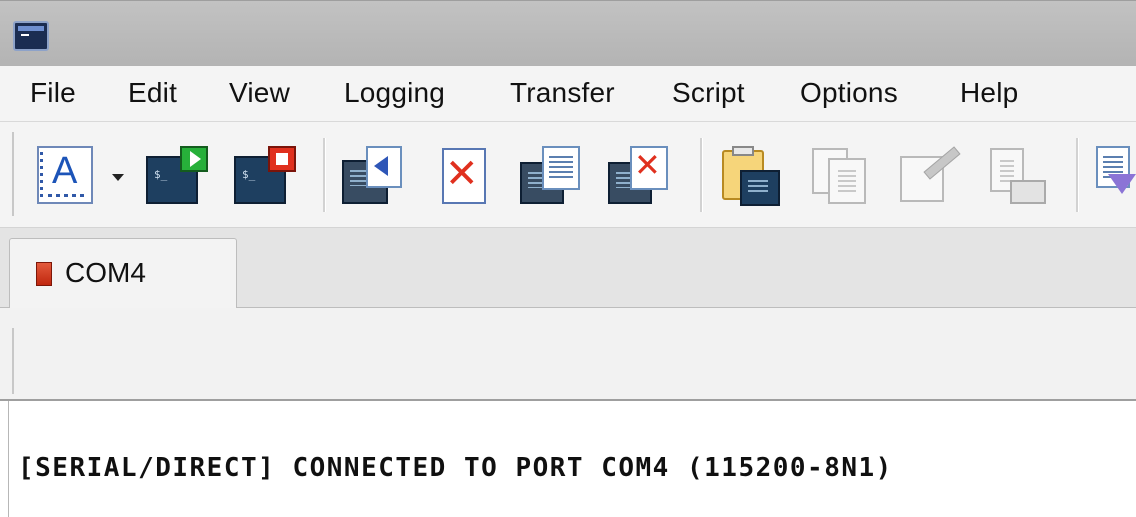 The image size is (1136, 517). Describe the element at coordinates (550, 175) in the screenshot. I see `session-options-icon` at that location.